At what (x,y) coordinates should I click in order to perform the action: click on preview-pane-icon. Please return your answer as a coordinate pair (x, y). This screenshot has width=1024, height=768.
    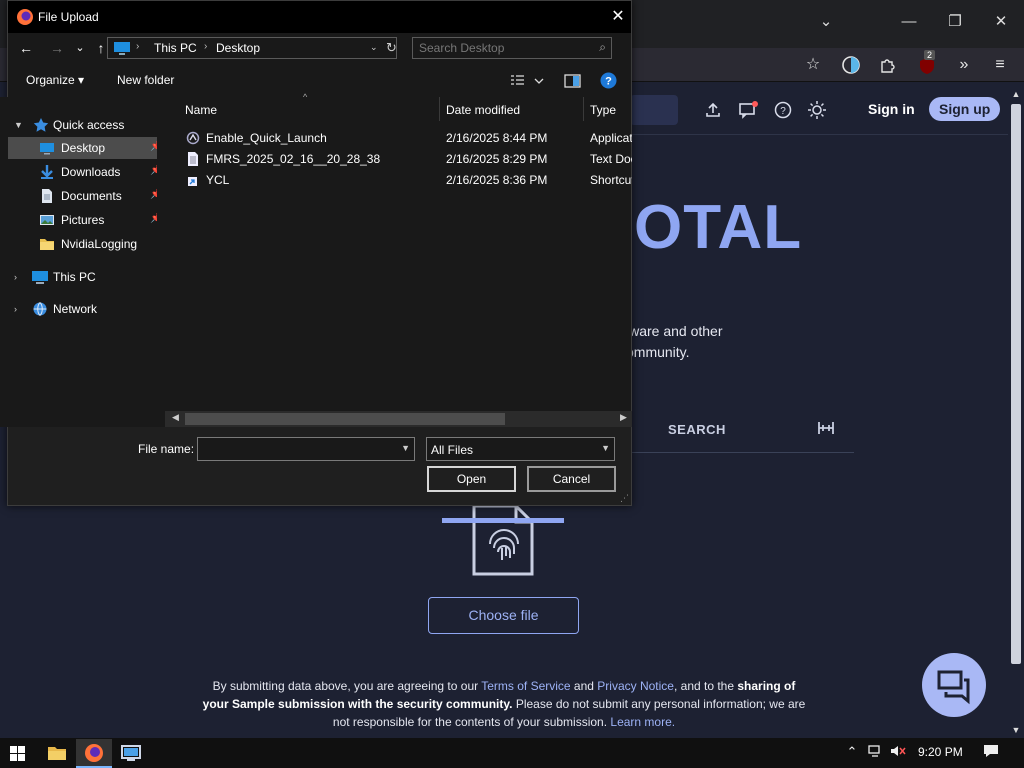
    Looking at the image, I should click on (573, 81).